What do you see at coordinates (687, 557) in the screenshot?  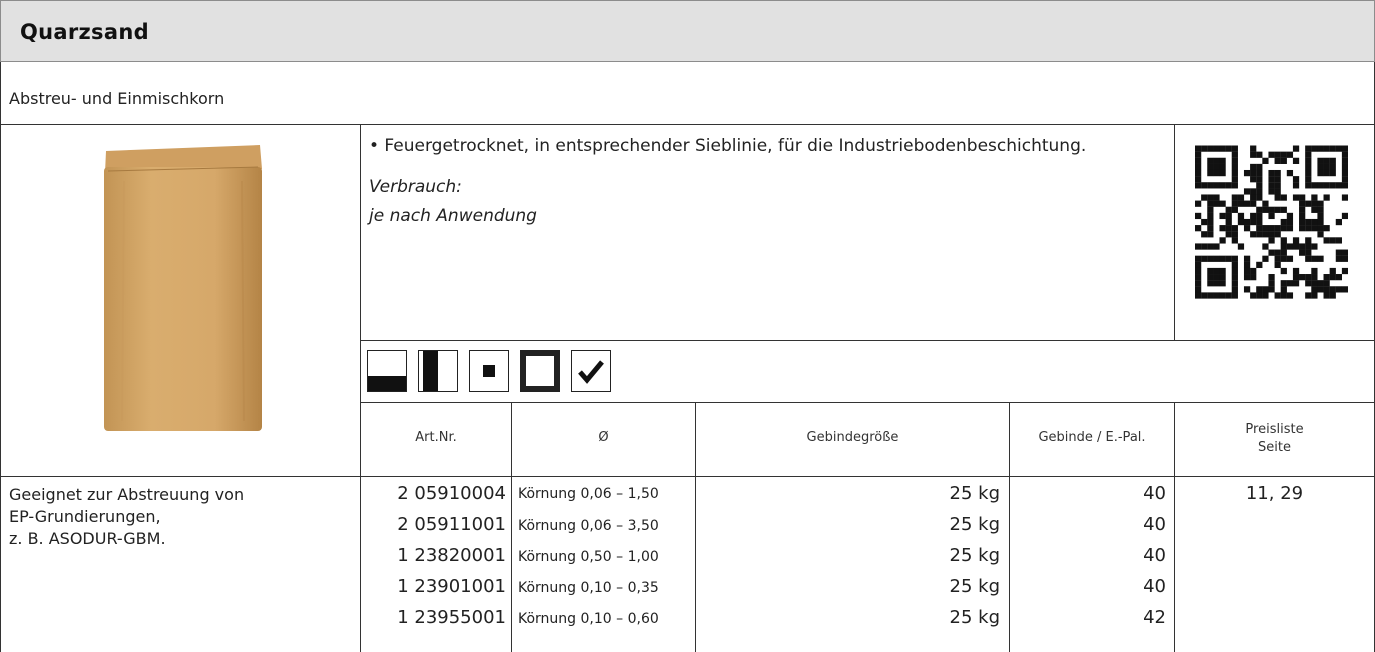 I see `table-row: 1 23820001 Körnung 0,50 – 1,00 25 kg 40` at bounding box center [687, 557].